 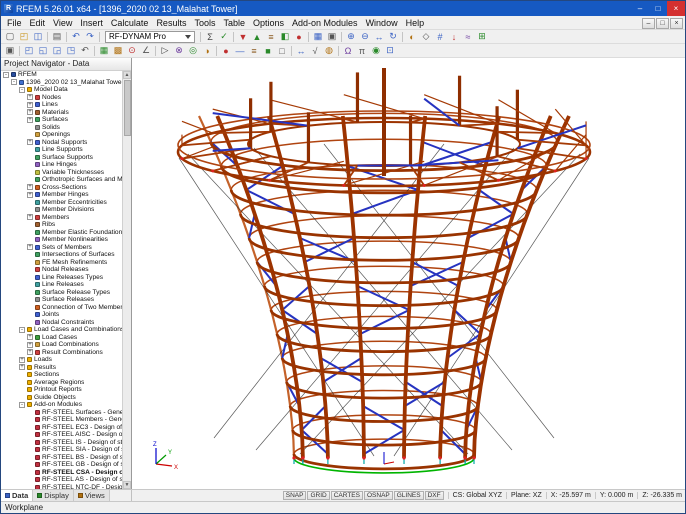 I want to click on tree-item-rf-steel-ntc-df-design-of-stee: RF-STEEL NTC-DF - Design of stee, so click(x=61, y=486).